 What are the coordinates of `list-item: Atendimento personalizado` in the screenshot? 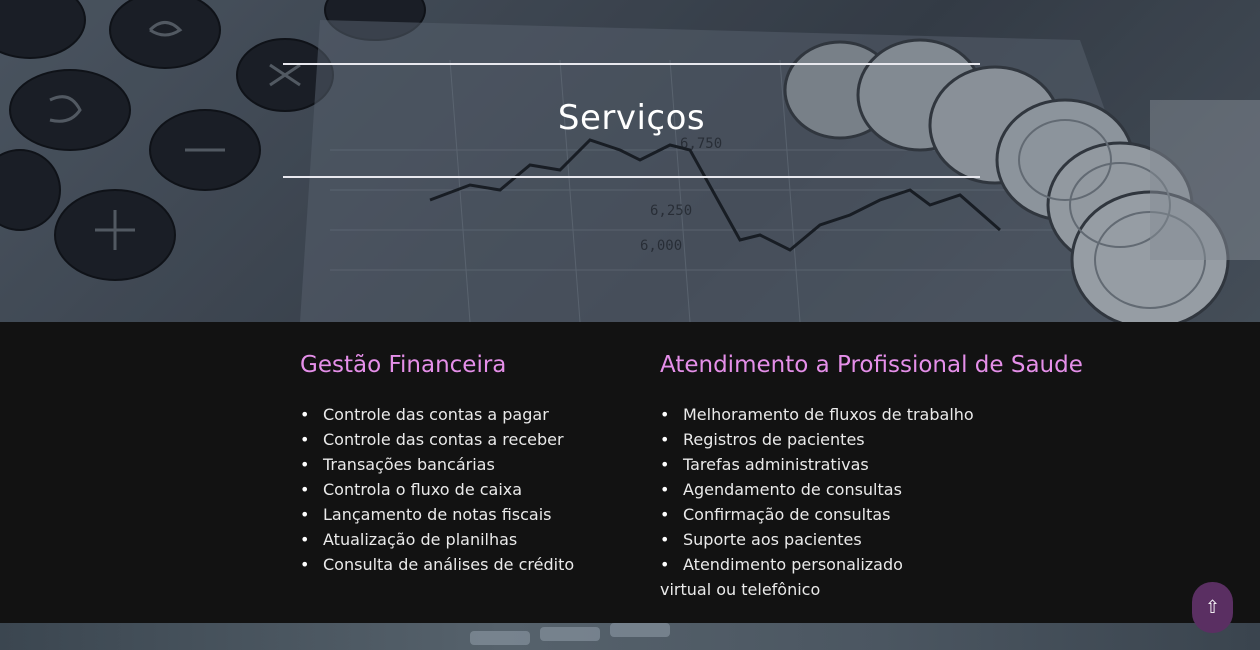 It's located at (895, 564).